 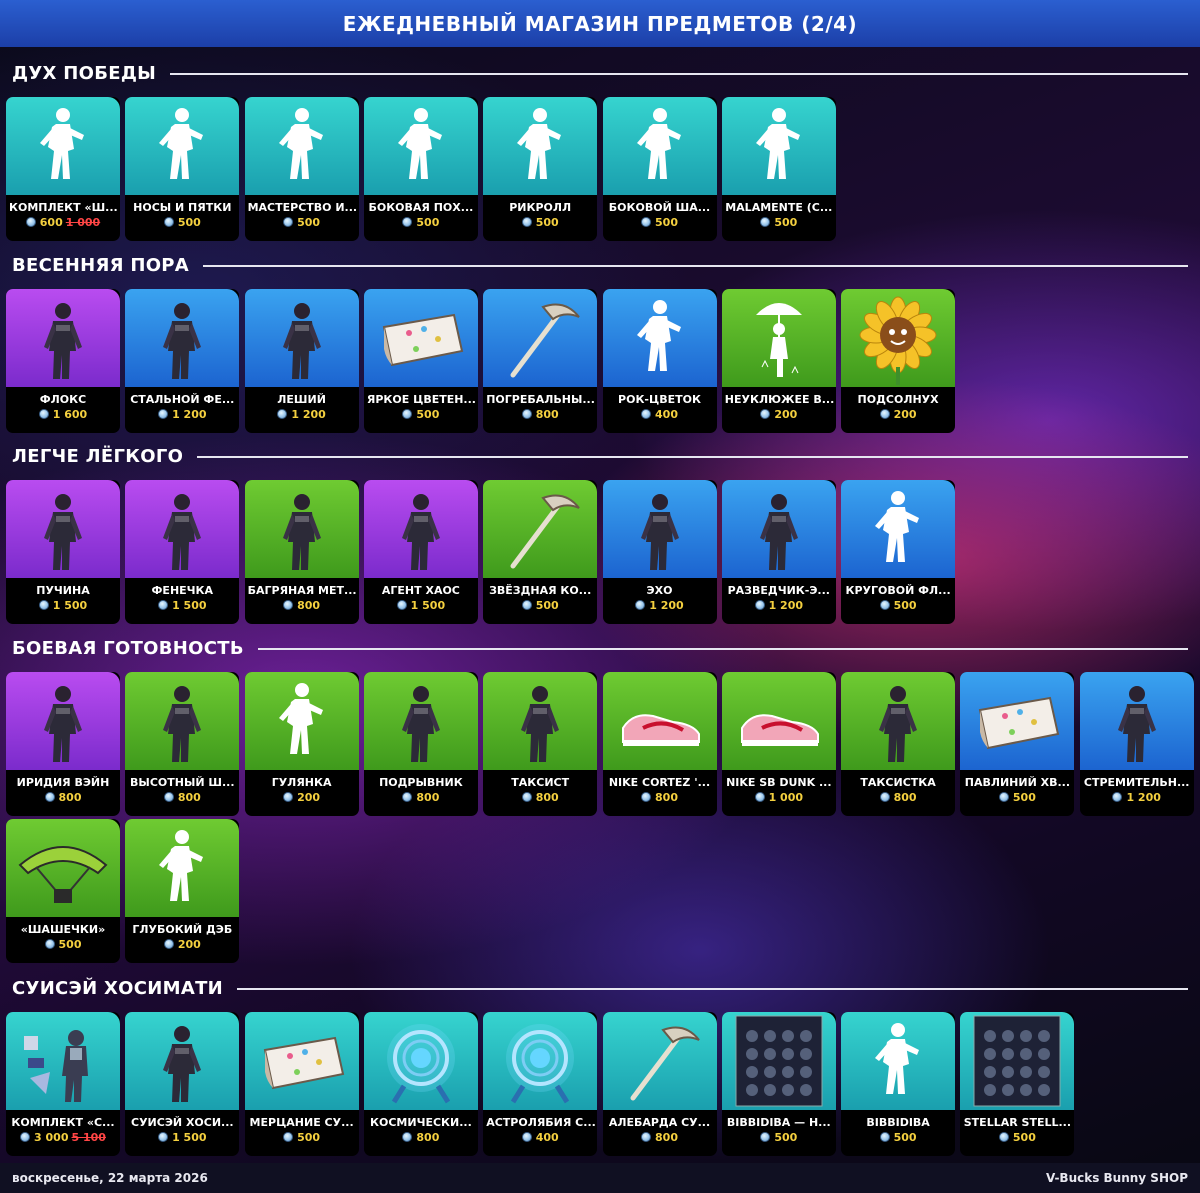 I want to click on shop-item-card: ЭХО 1 200, so click(x=659, y=552).